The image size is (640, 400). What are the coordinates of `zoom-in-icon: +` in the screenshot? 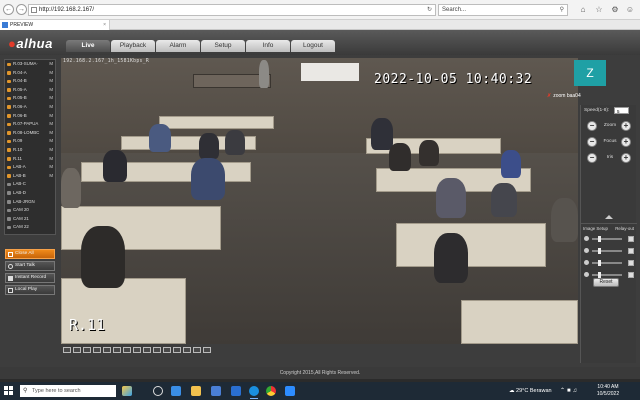 It's located at (626, 126).